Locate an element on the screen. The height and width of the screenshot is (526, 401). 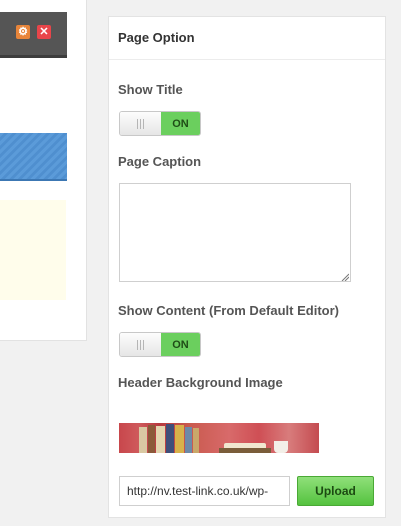
block-toolbar: ⚙ ✕ is located at coordinates (33, 35).